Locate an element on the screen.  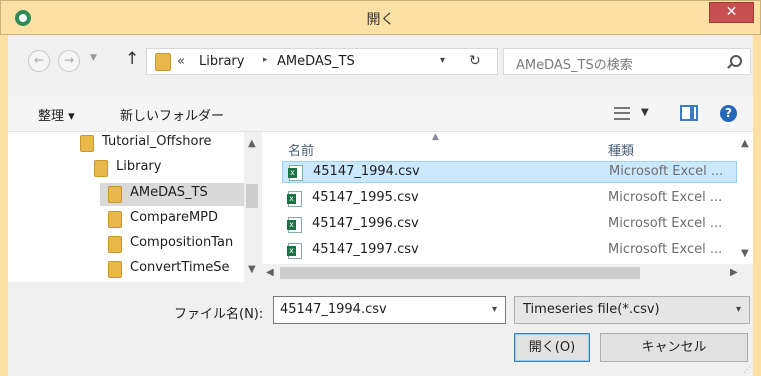
tree-item-compositiontan: CompositionTan is located at coordinates (176, 244).